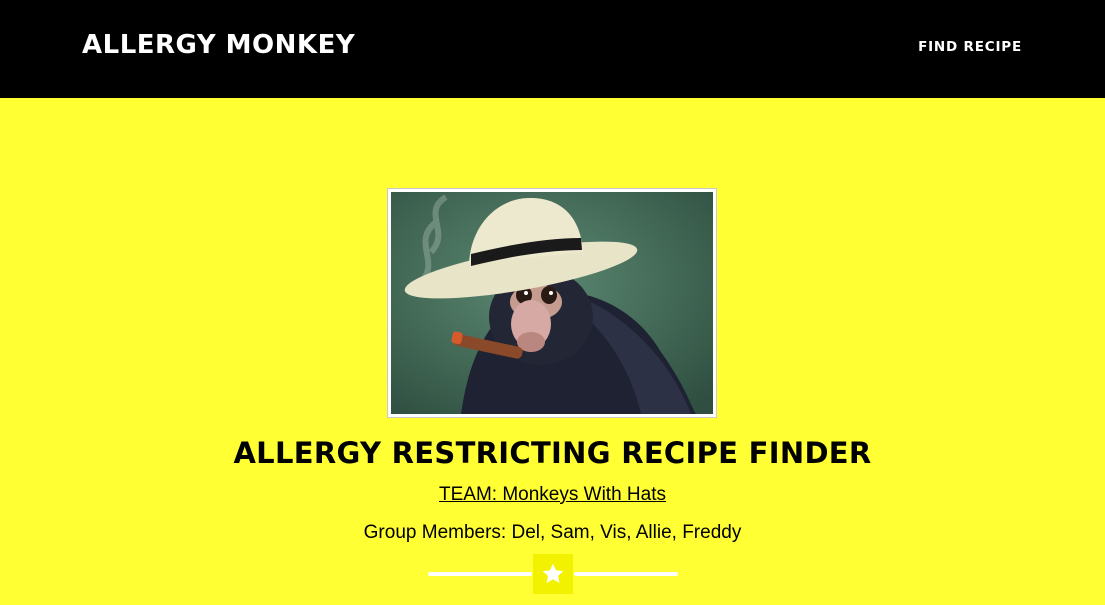 The height and width of the screenshot is (605, 1105). Describe the element at coordinates (552, 303) in the screenshot. I see `hero-image` at that location.